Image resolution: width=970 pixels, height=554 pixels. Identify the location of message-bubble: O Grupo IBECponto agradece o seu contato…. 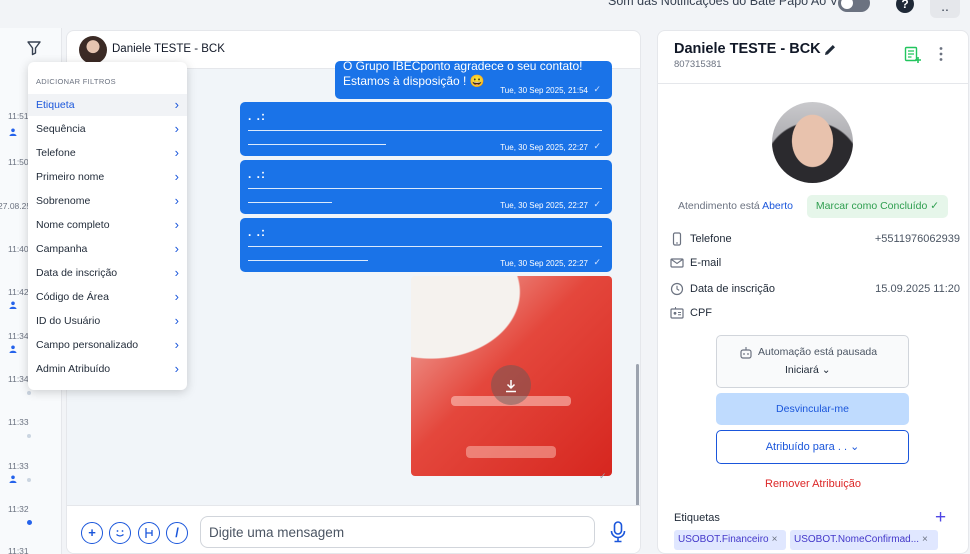
(473, 79).